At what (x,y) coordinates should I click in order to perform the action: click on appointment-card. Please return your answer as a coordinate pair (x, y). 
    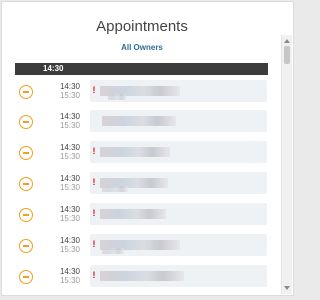
    Looking at the image, I should click on (178, 121).